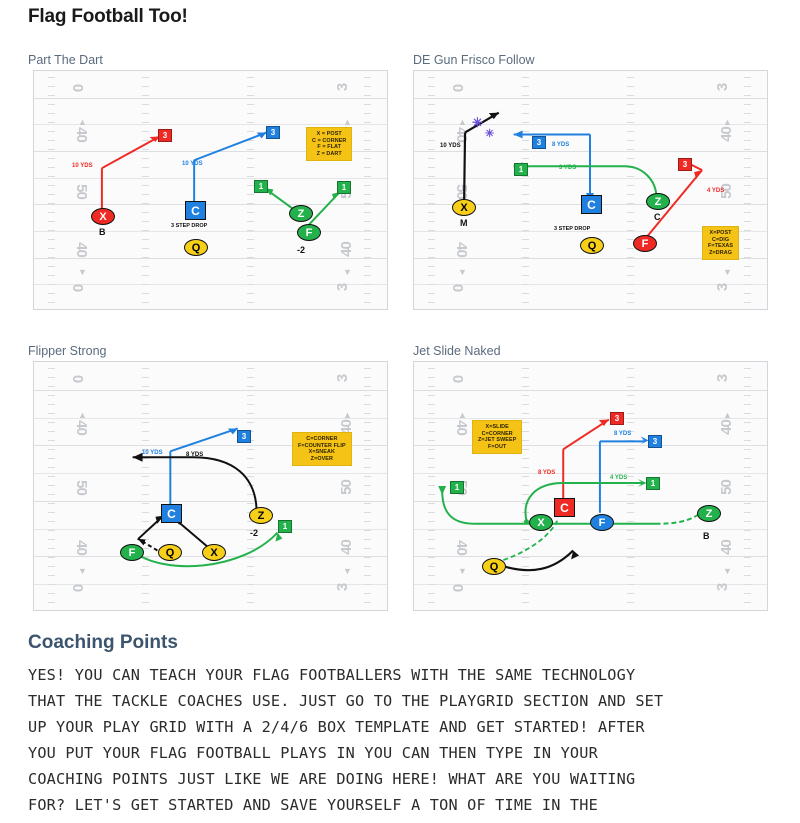 This screenshot has height=823, width=800. I want to click on player-note-z: -2, so click(254, 533).